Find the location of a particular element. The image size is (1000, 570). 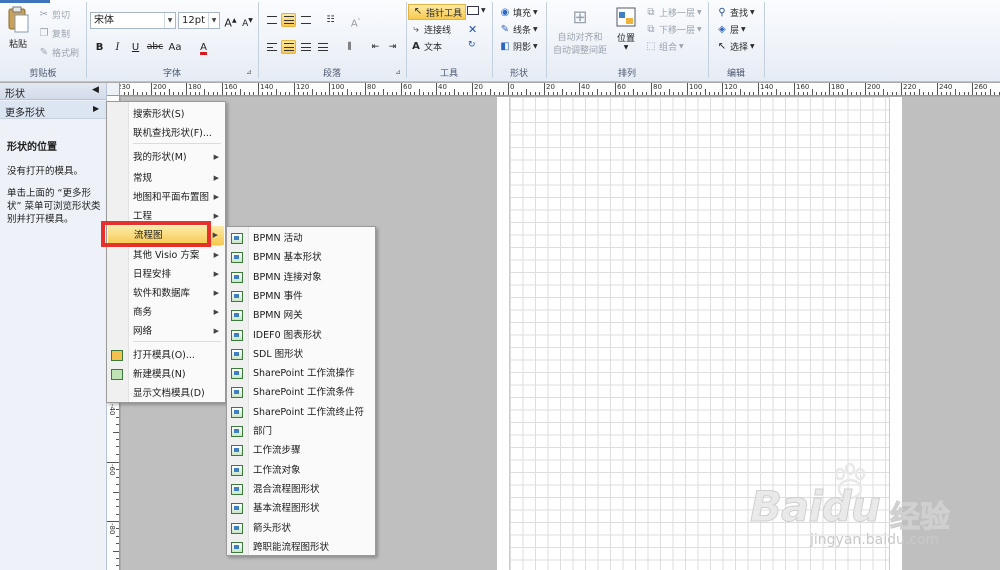

align-middle-button is located at coordinates (288, 20).